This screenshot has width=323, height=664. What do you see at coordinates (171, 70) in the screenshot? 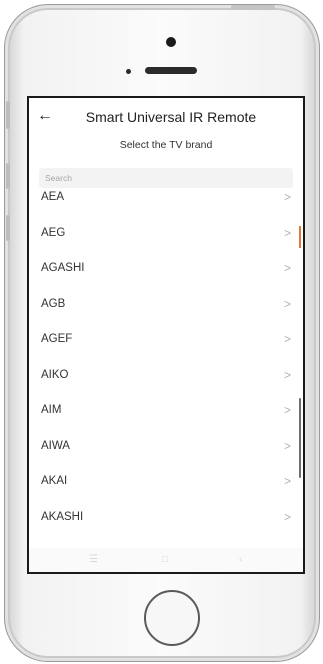
I see `earpiece-speaker` at bounding box center [171, 70].